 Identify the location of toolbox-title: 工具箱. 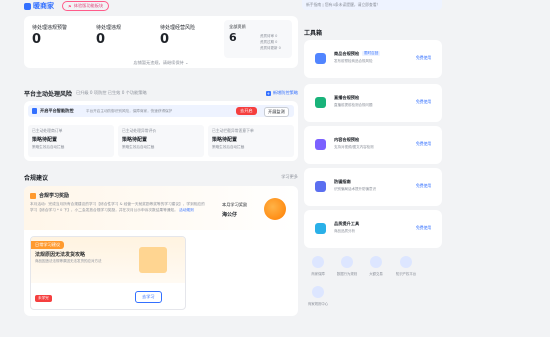
(313, 33).